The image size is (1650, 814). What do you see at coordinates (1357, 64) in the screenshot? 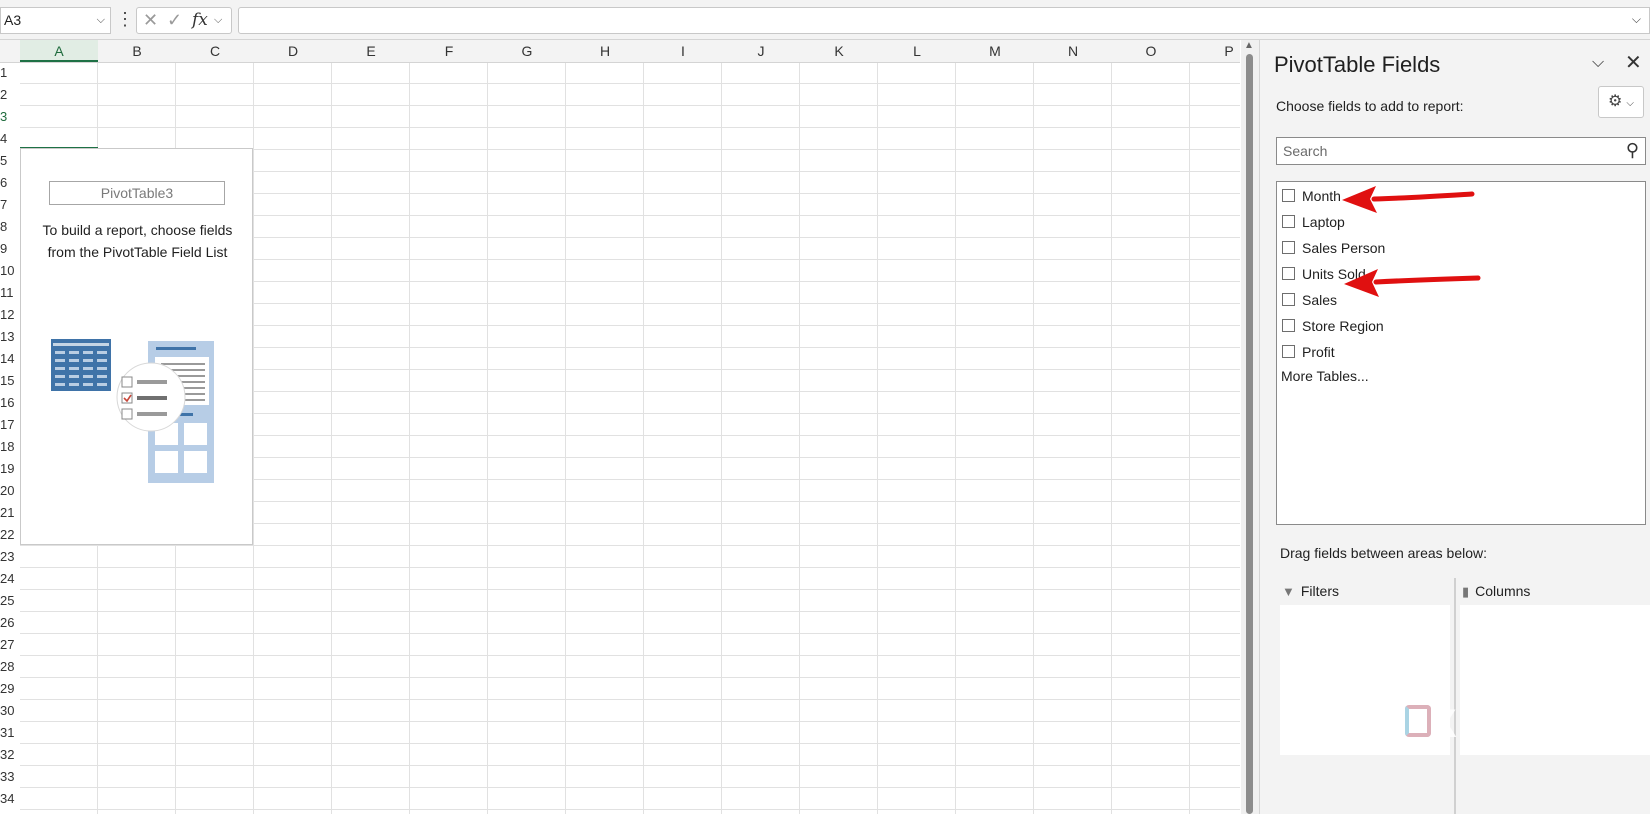
I see `panel-title: PivotTable Fields` at bounding box center [1357, 64].